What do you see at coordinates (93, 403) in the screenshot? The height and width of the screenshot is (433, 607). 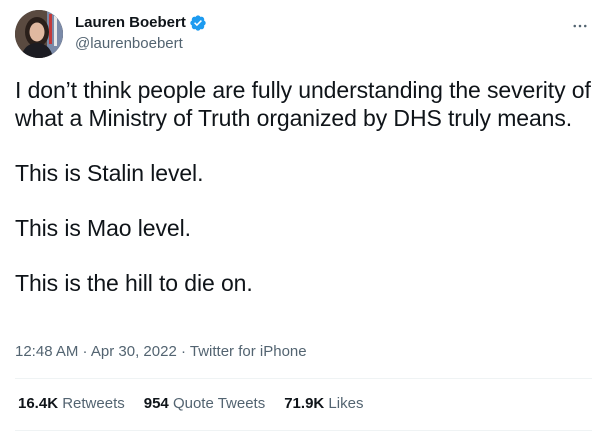 I see `retweets-label: Retweets` at bounding box center [93, 403].